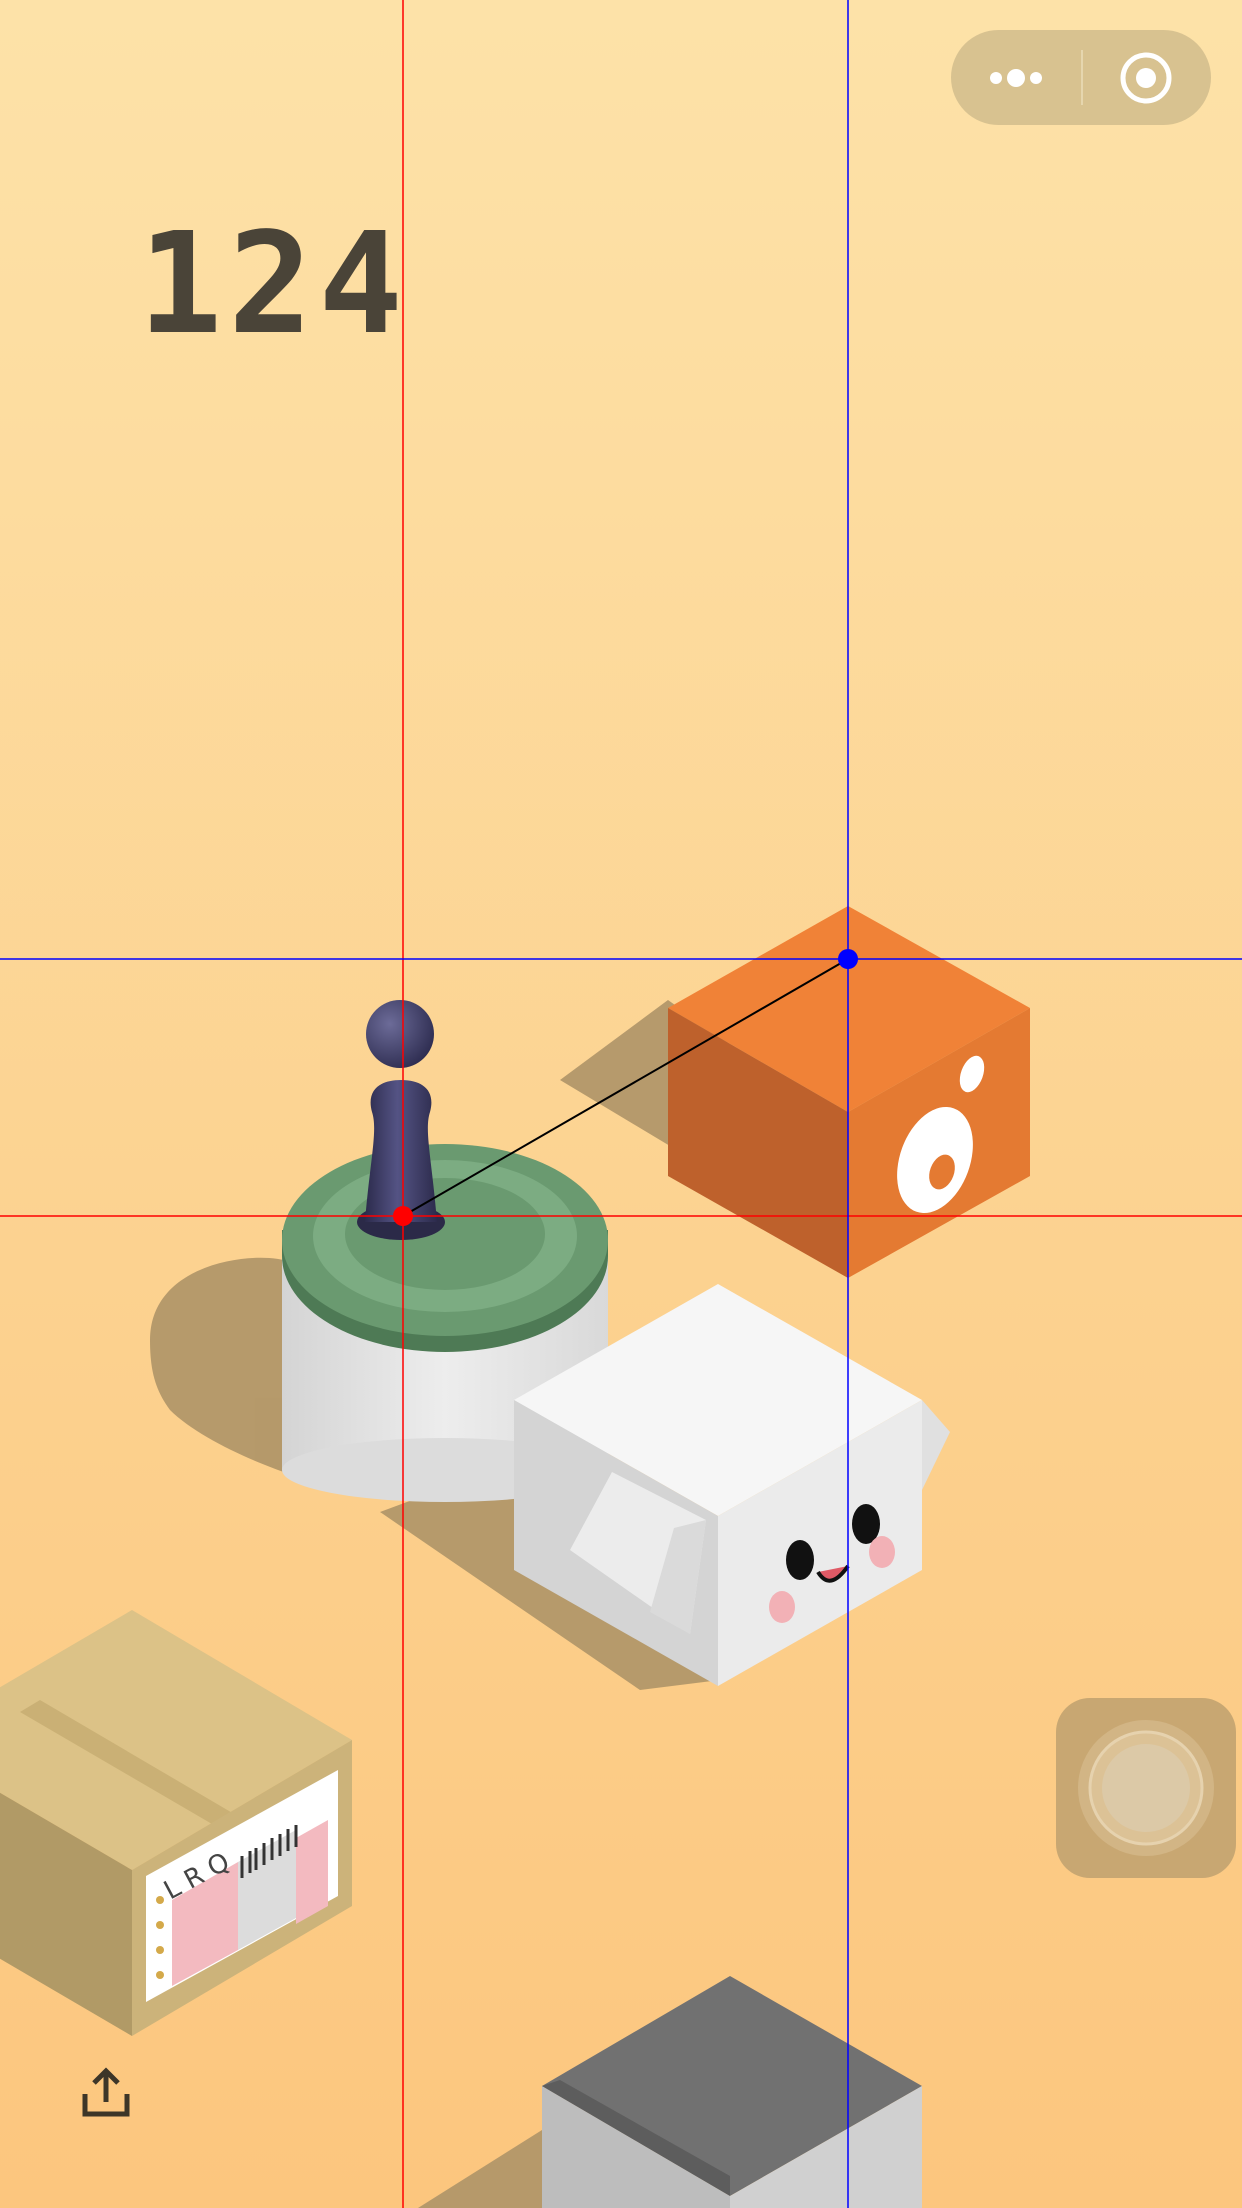 The image size is (1242, 2208). Describe the element at coordinates (400, 1034) in the screenshot. I see `player-head` at that location.